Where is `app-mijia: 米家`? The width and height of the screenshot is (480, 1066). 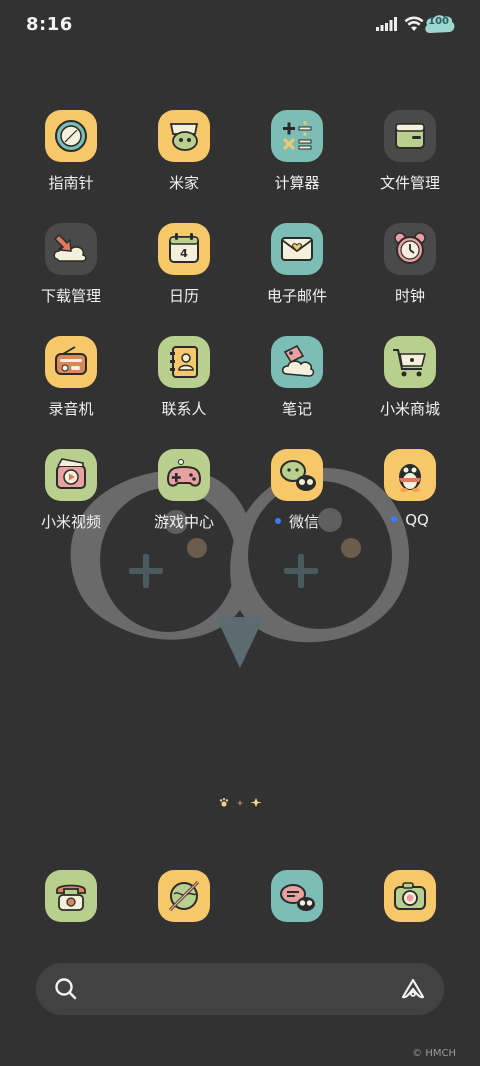
app-mijia: 米家 is located at coordinates (183, 160).